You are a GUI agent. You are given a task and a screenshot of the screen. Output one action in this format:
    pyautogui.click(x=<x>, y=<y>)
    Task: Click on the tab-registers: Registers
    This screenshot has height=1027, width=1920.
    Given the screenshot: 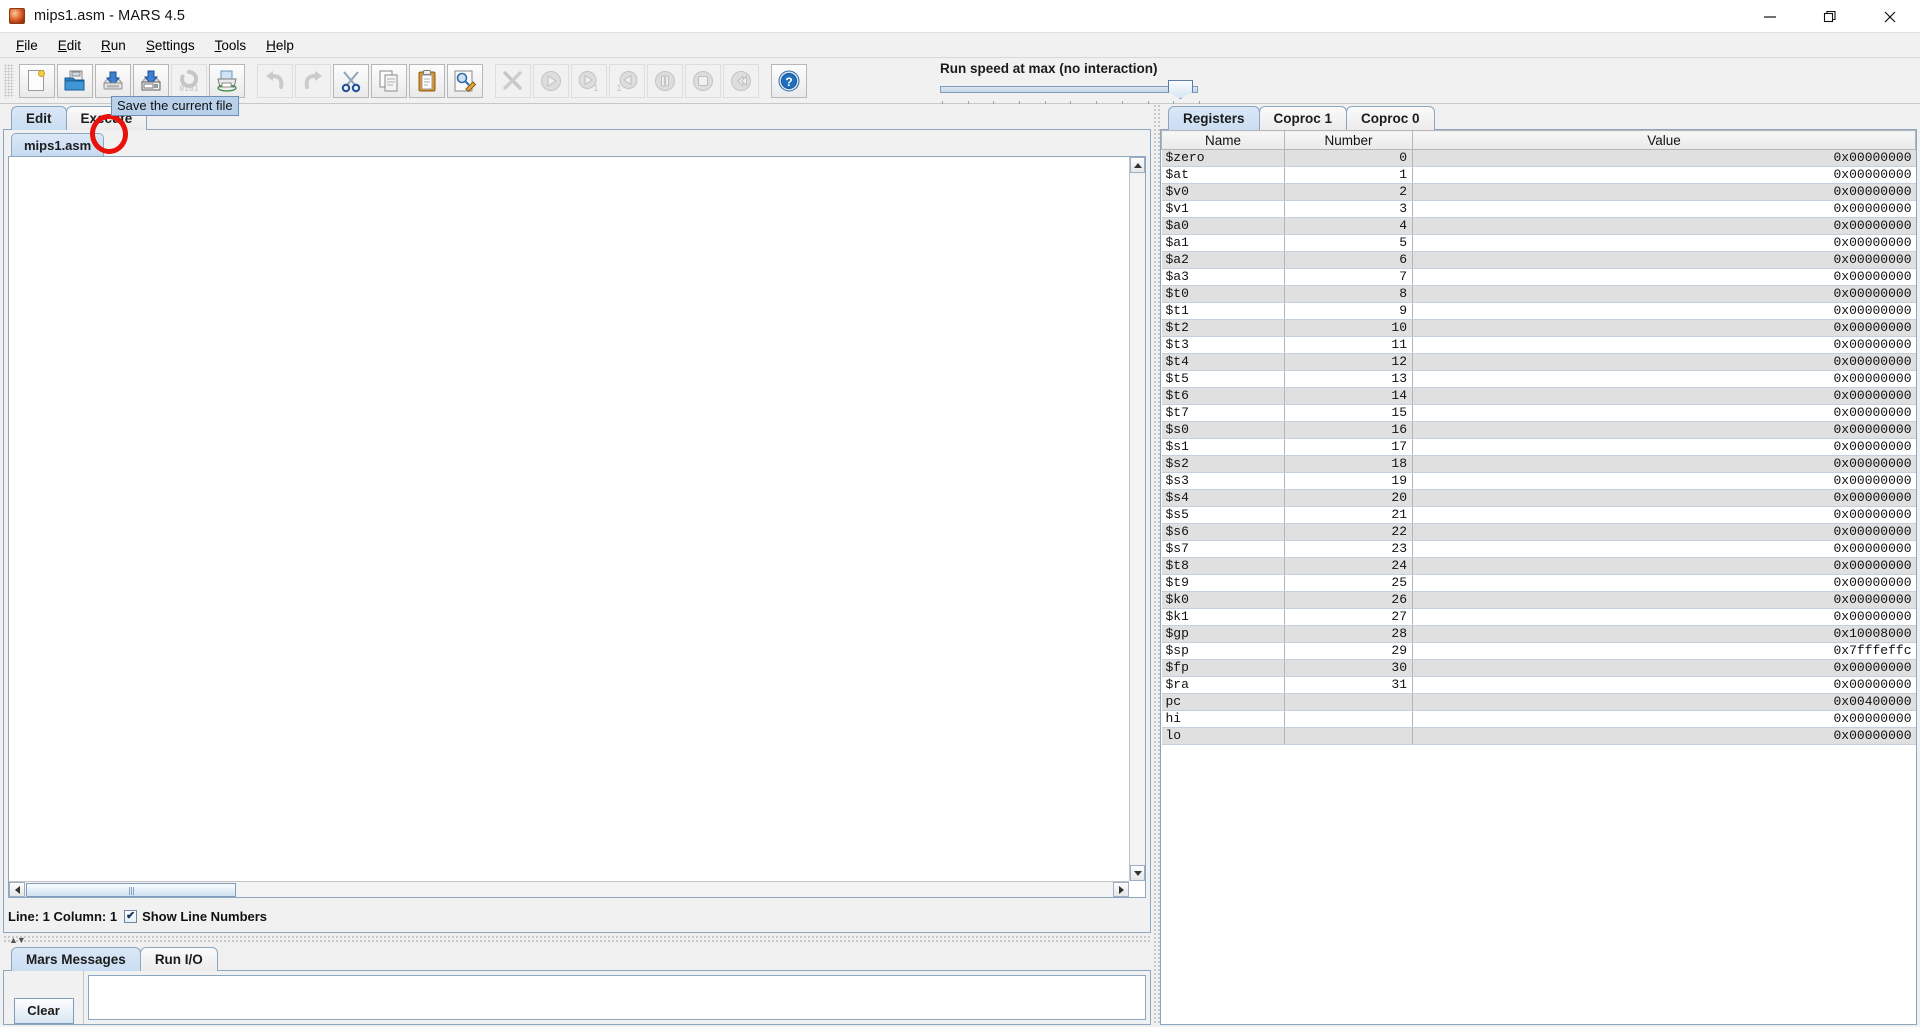 What is the action you would take?
    pyautogui.click(x=1214, y=118)
    